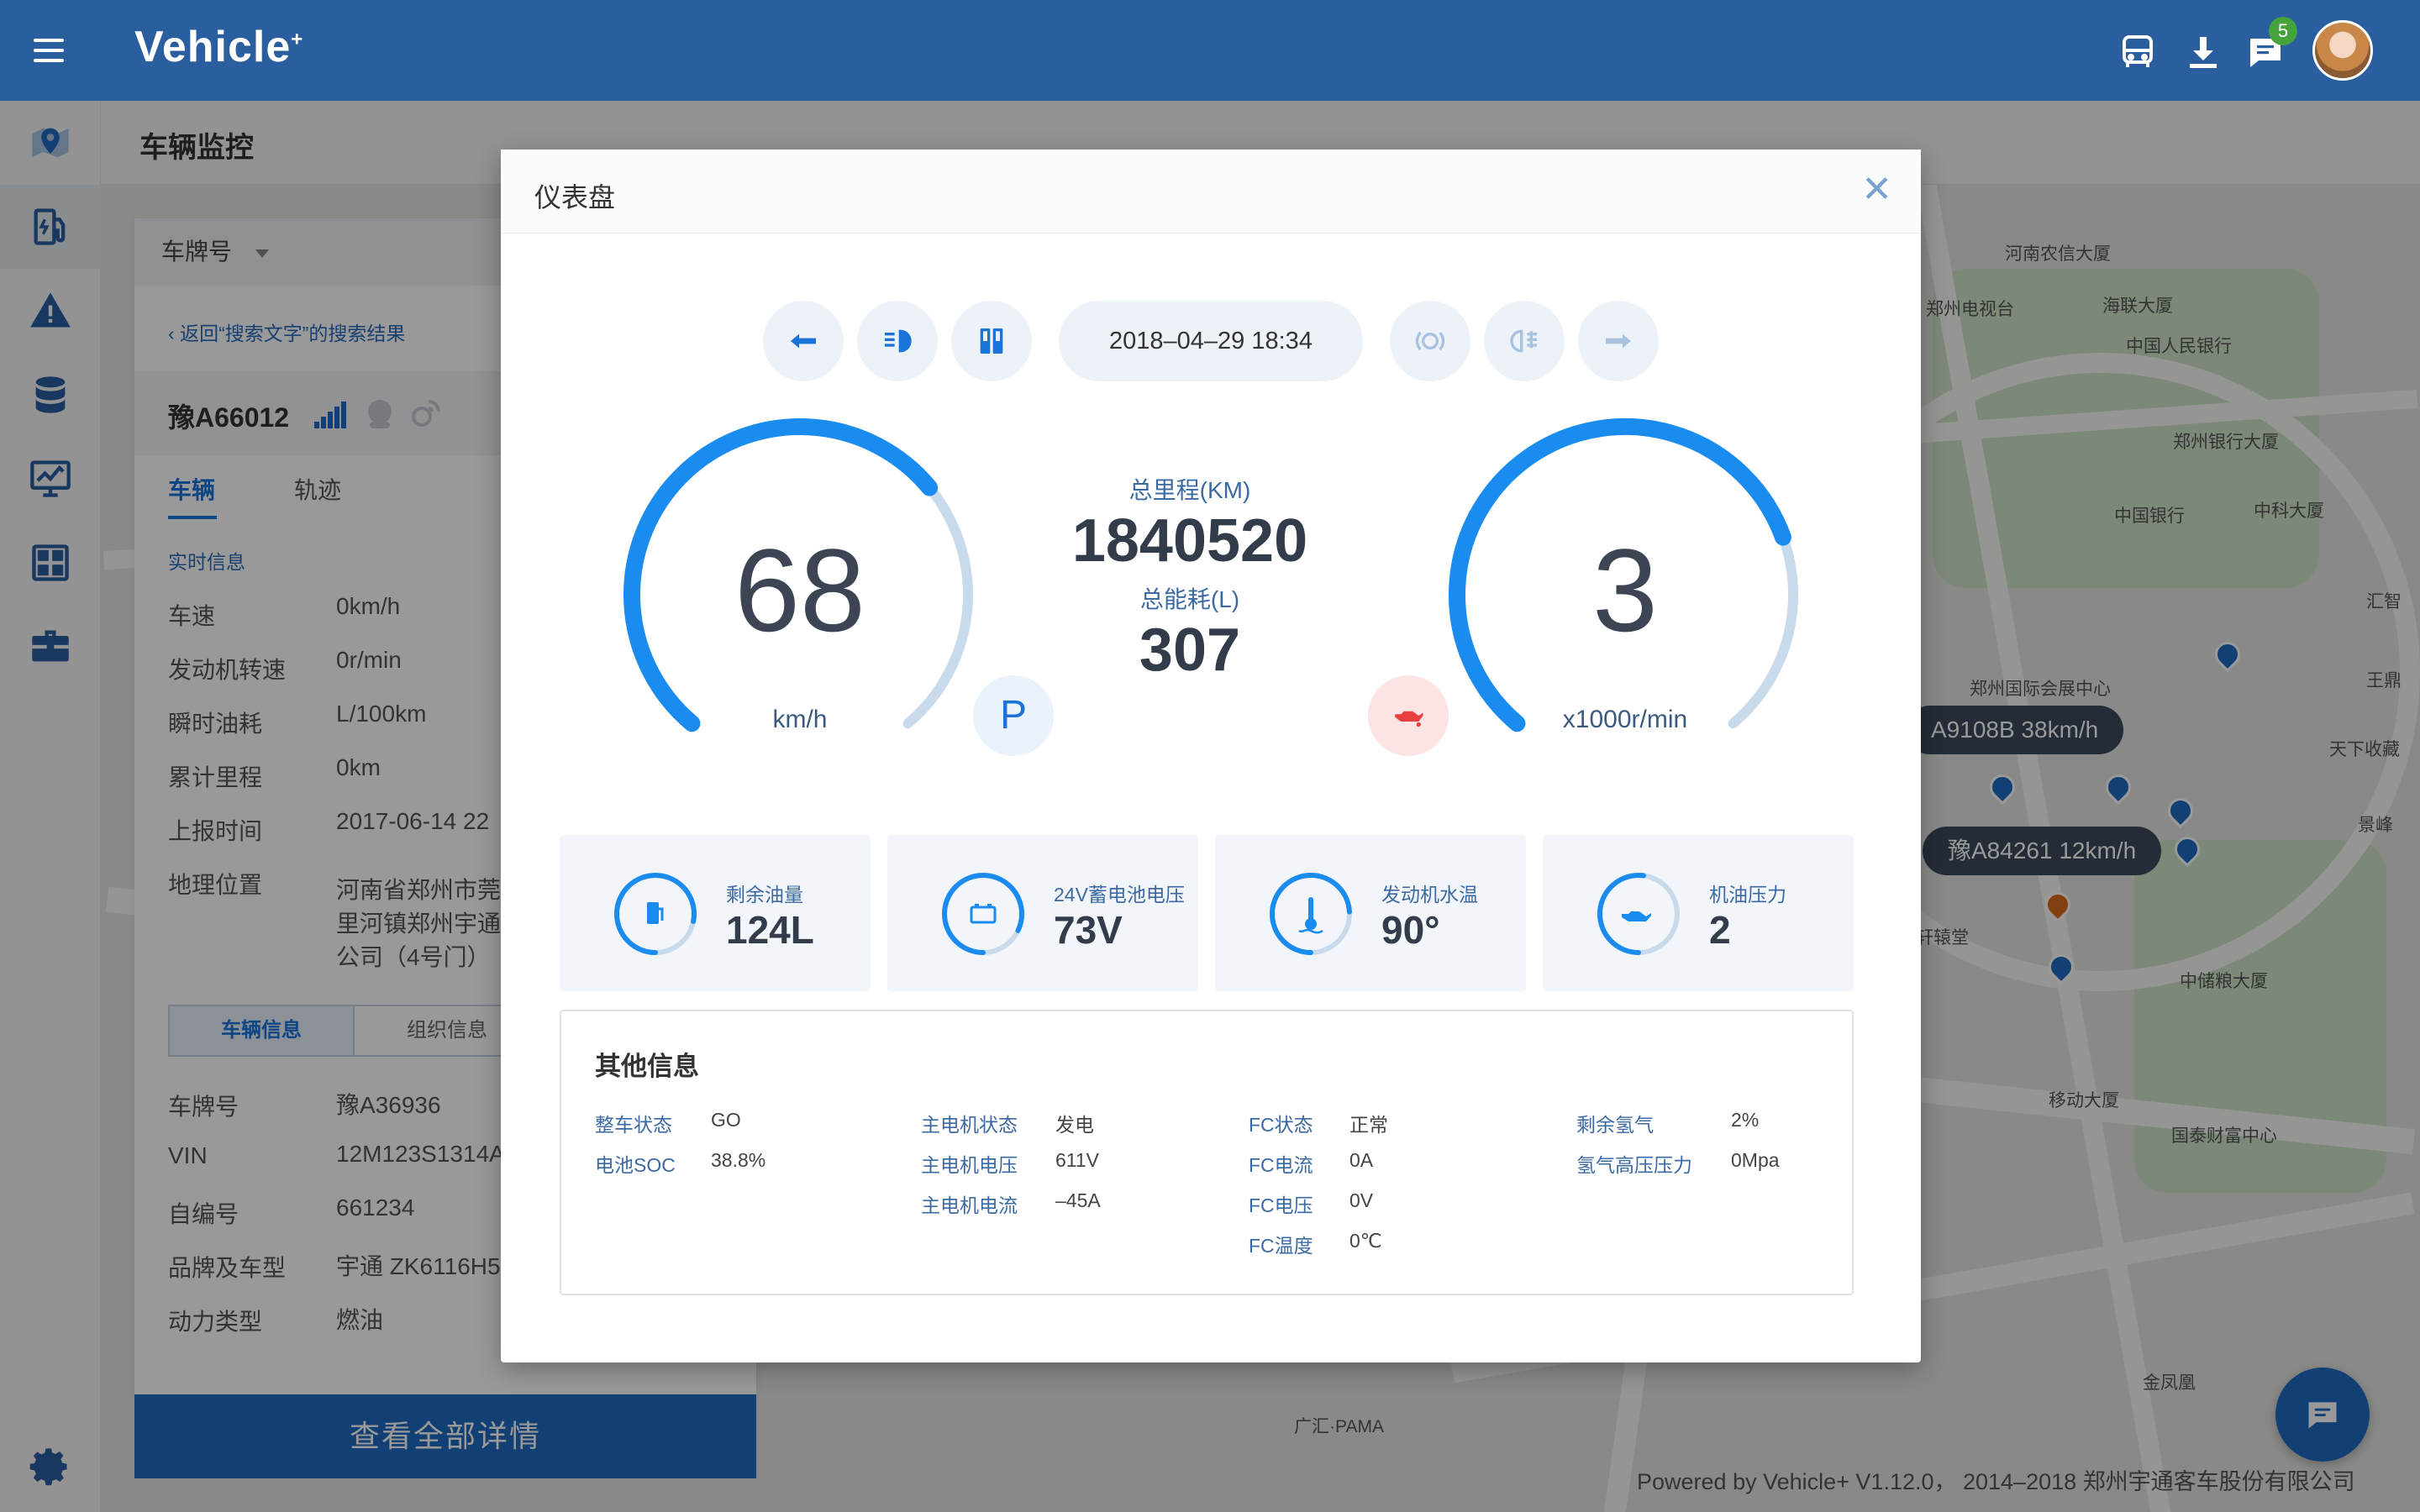 This screenshot has width=2420, height=1512. What do you see at coordinates (1368, 1125) in the screenshot?
I see `info-value: 正常` at bounding box center [1368, 1125].